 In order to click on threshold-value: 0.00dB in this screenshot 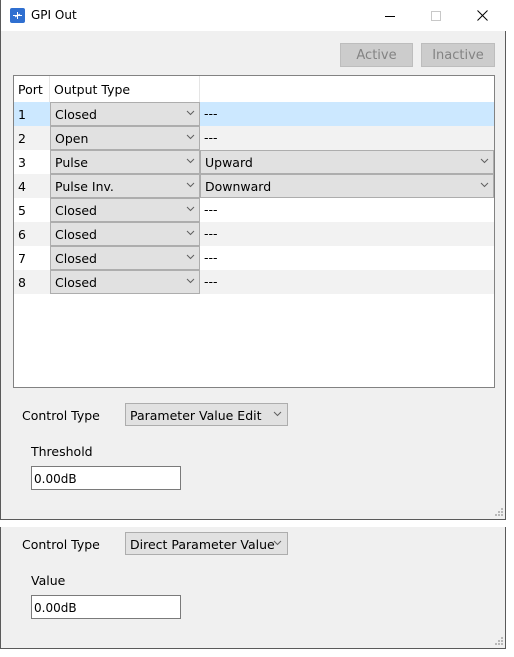, I will do `click(55, 479)`.